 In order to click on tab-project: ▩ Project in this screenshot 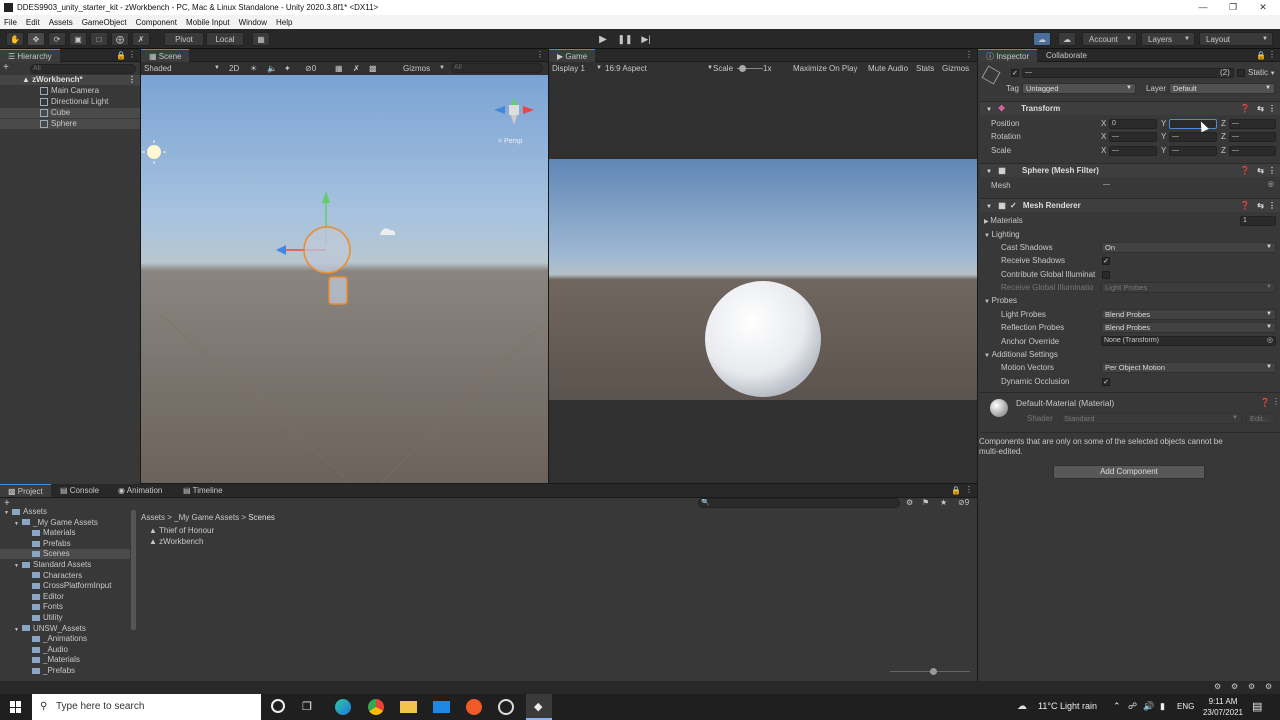, I will do `click(25, 490)`.